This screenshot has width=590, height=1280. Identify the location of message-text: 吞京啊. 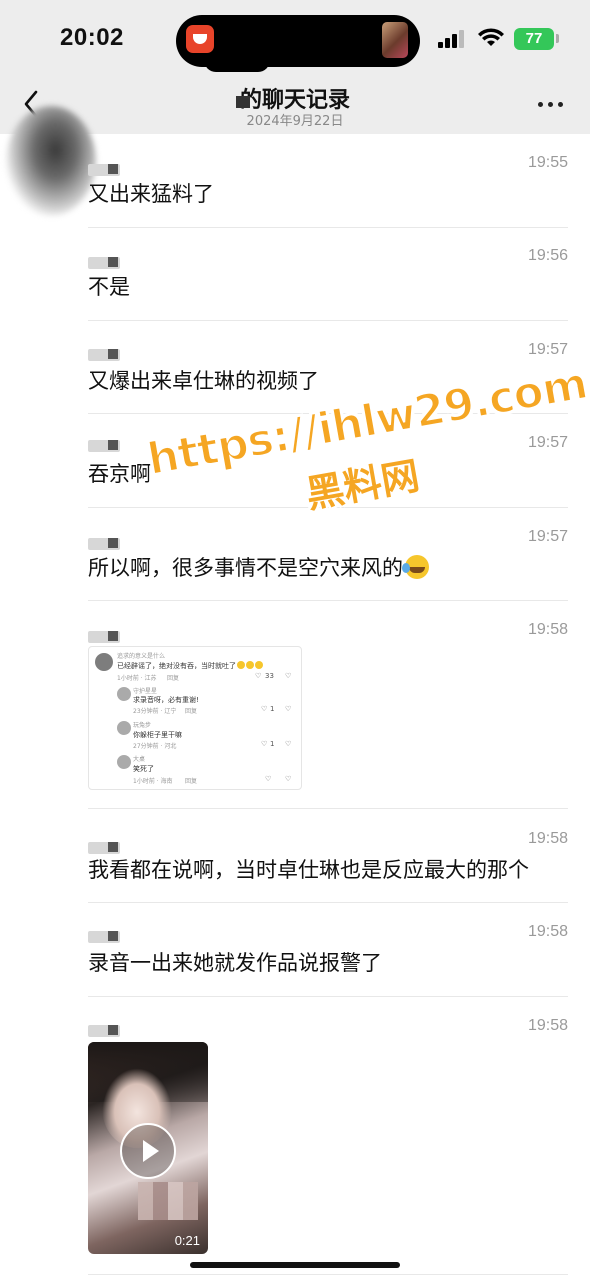
(119, 474).